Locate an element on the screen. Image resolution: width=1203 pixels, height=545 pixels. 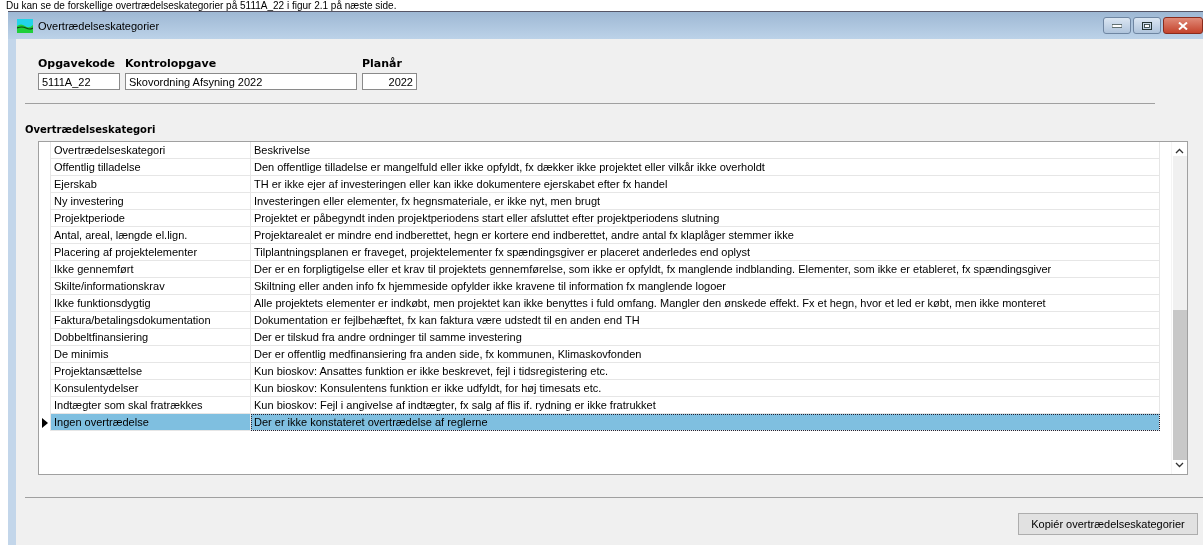
table-cell: Ejerskab is located at coordinates (151, 184).